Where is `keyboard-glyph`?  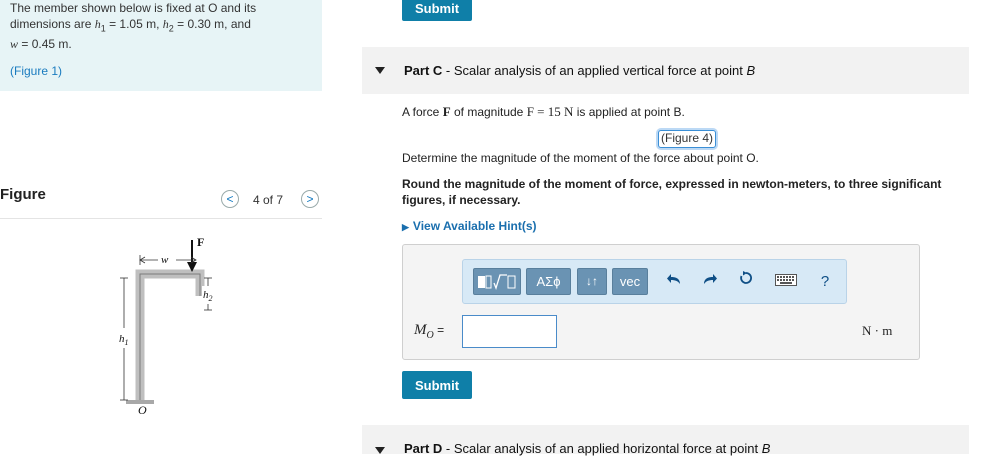
keyboard-glyph is located at coordinates (786, 280).